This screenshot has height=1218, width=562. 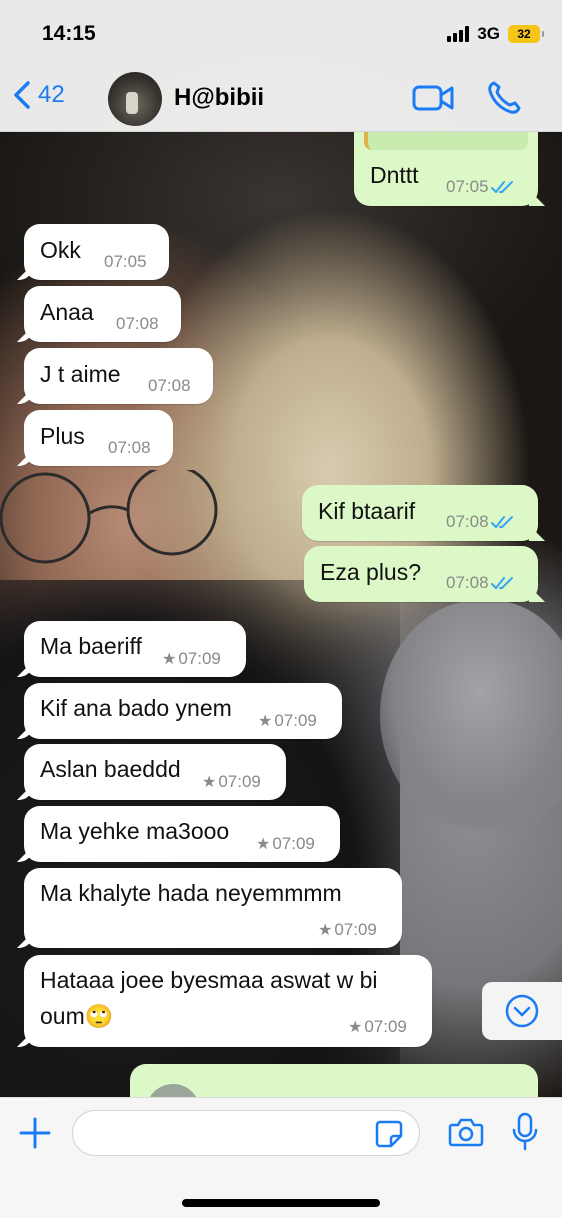 What do you see at coordinates (446, 169) in the screenshot?
I see `message-bubble-outgoing: Dnttt 07:05` at bounding box center [446, 169].